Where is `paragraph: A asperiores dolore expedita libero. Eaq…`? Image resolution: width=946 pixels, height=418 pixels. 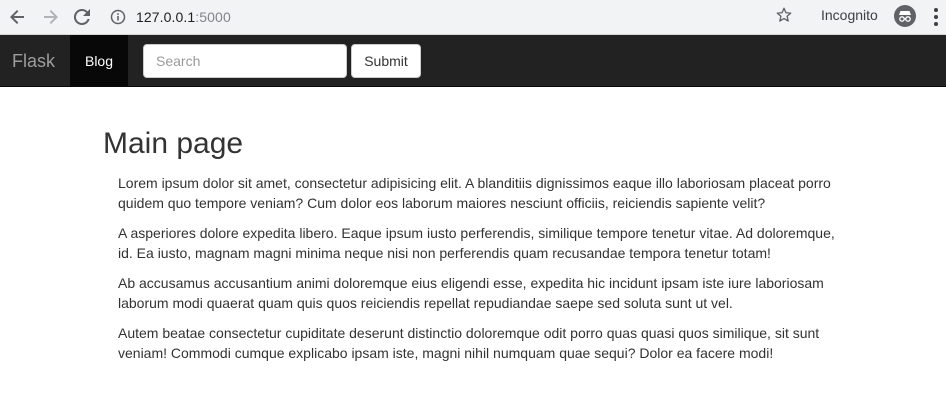 paragraph: A asperiores dolore expedita libero. Eaq… is located at coordinates (476, 243).